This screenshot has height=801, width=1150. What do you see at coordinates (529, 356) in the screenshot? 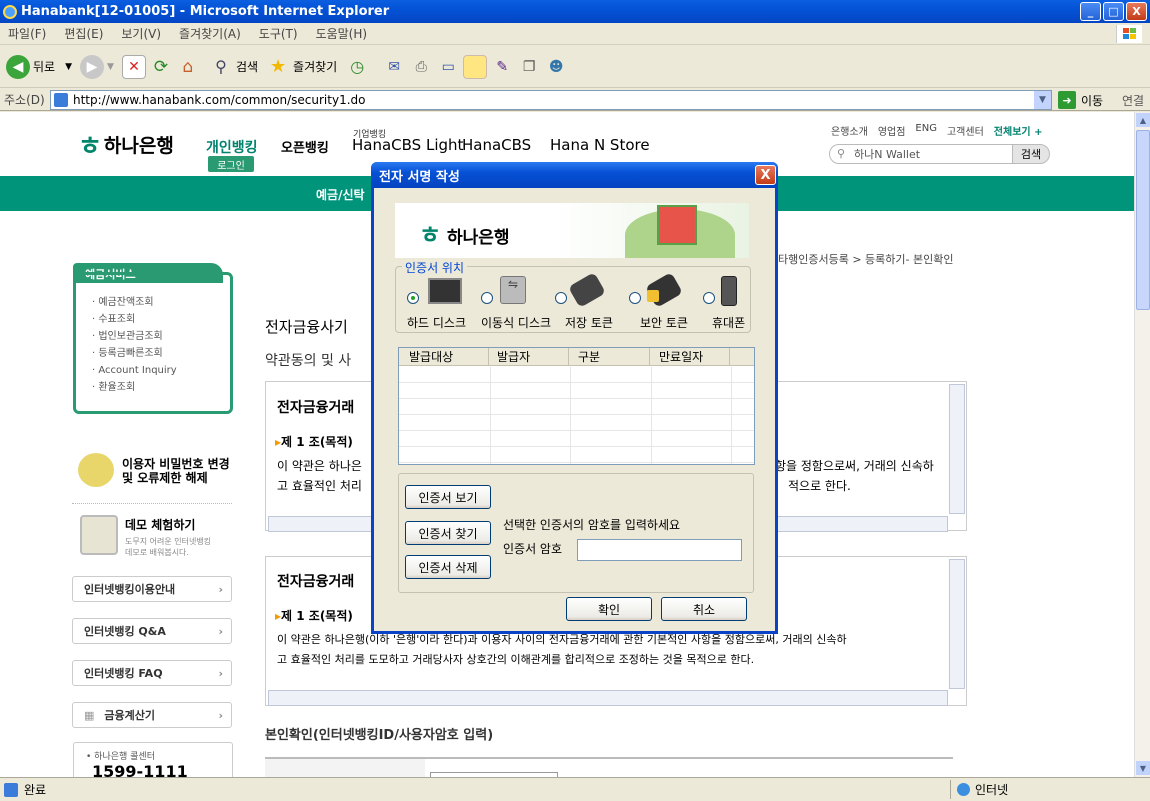
I see `column-issuer: 발급자` at bounding box center [529, 356].